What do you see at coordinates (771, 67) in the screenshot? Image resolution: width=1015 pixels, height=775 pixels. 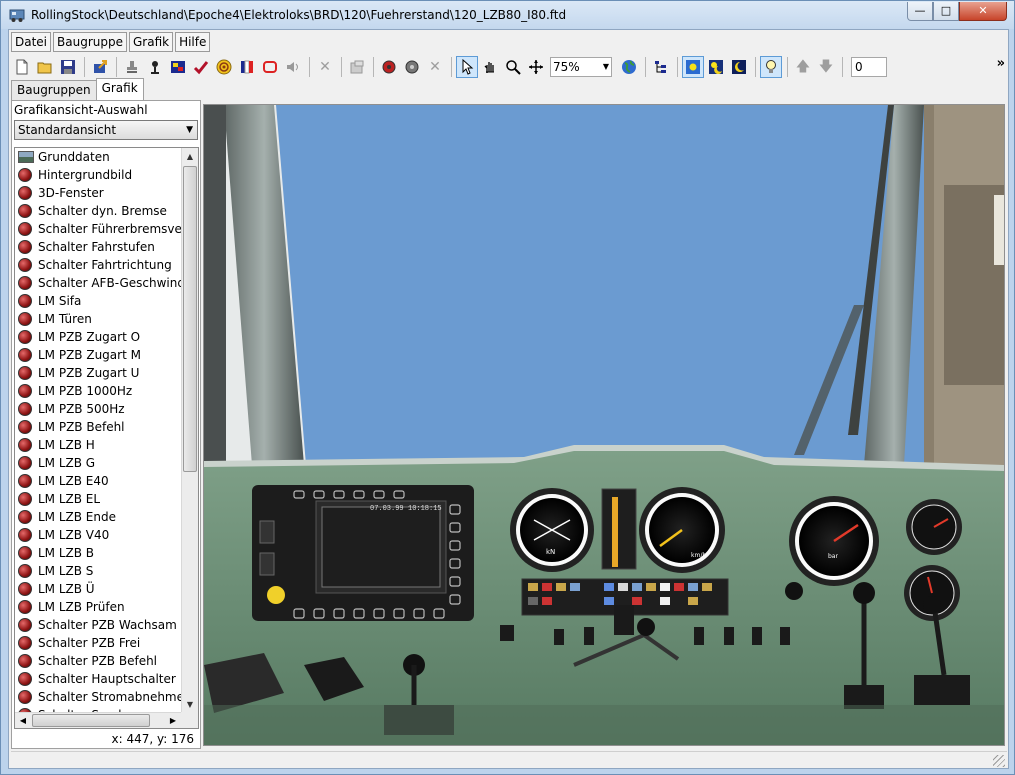 I see `lightbulb-icon` at bounding box center [771, 67].